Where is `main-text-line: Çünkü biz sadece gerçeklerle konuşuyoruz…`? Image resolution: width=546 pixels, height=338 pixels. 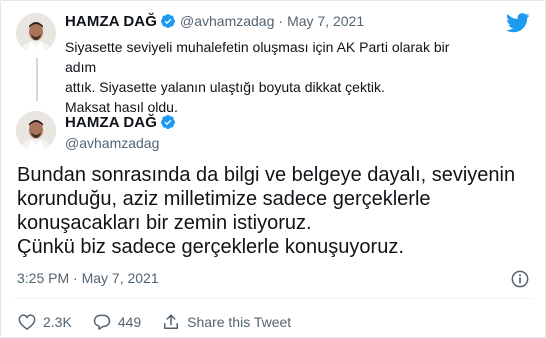
main-text-line: Çünkü biz sadece gerçeklerle konuşuyoruz… is located at coordinates (210, 247).